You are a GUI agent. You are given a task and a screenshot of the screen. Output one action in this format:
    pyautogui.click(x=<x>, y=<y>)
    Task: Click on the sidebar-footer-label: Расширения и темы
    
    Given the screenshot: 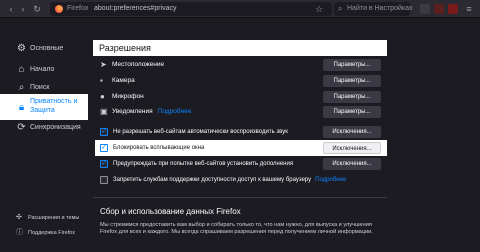 What is the action you would take?
    pyautogui.click(x=54, y=218)
    